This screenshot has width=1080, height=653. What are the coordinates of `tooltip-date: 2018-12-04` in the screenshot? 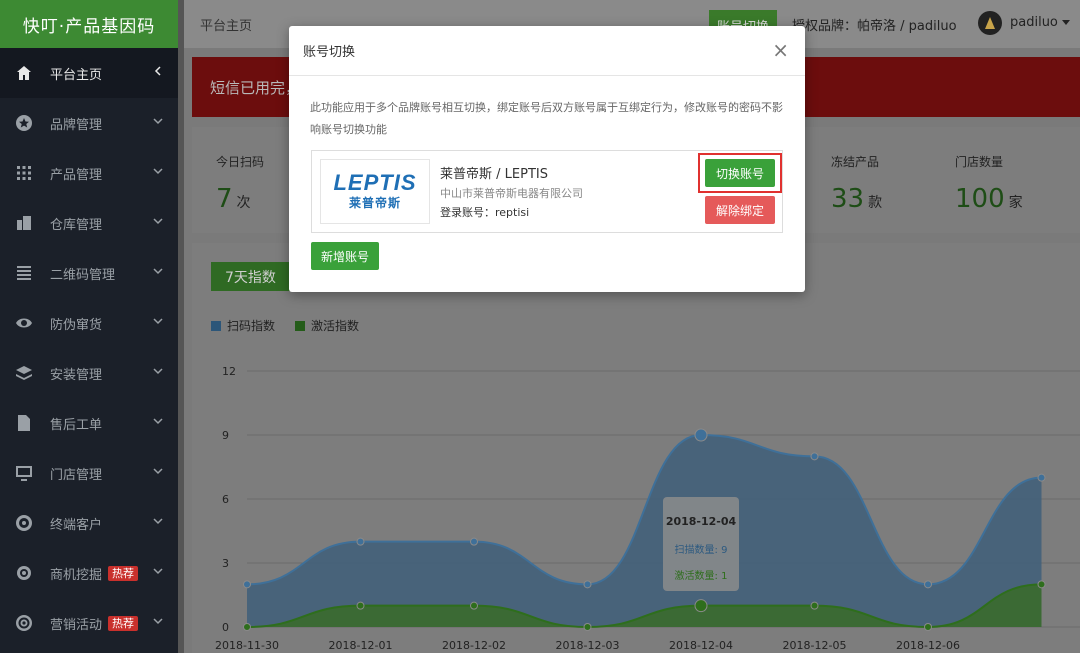 It's located at (701, 521).